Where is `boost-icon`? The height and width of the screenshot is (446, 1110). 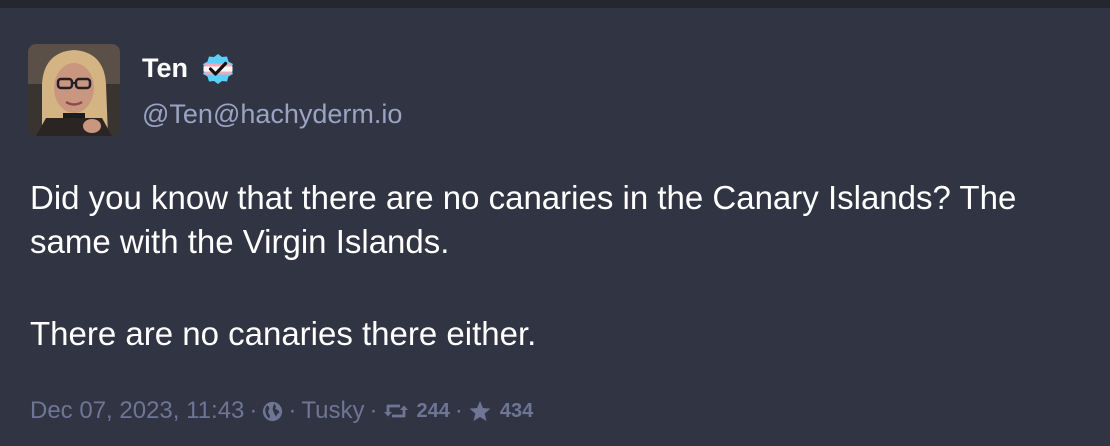
boost-icon is located at coordinates (396, 411).